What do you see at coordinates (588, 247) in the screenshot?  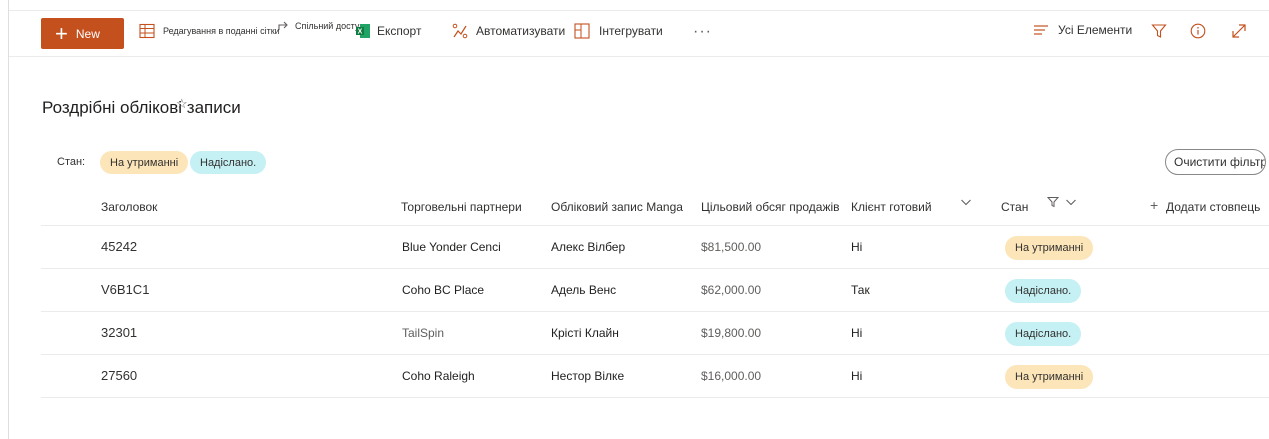 I see `cell-account: Алекс Вілбер` at bounding box center [588, 247].